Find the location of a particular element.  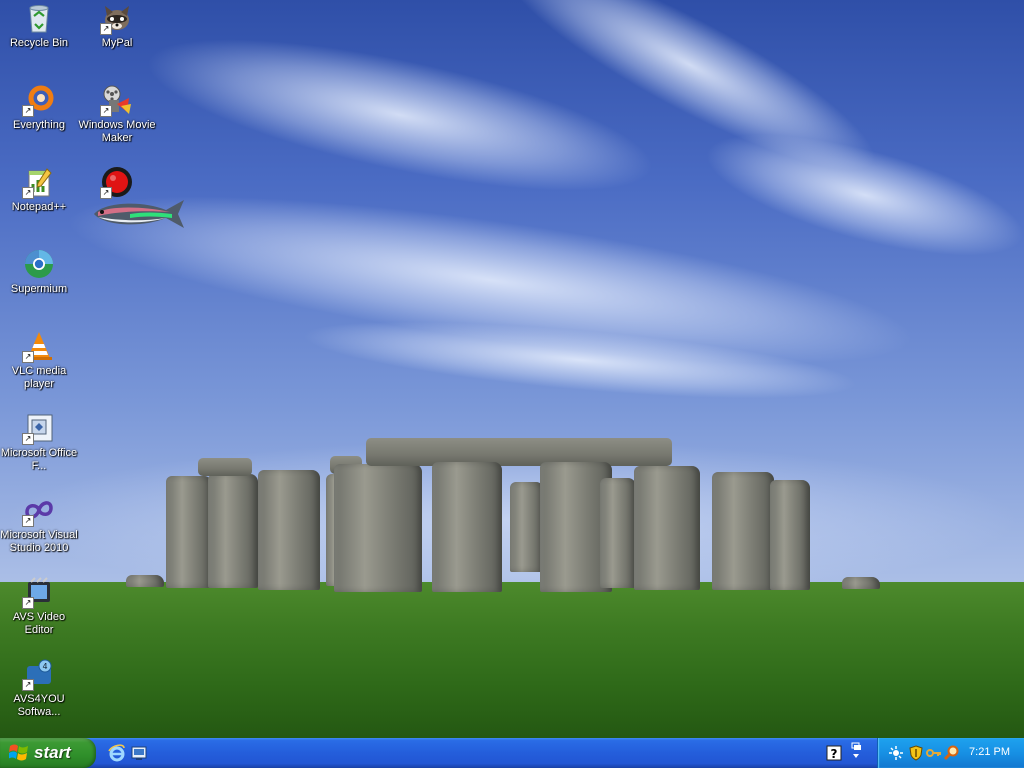

fish-desktop-pet is located at coordinates (138, 213).